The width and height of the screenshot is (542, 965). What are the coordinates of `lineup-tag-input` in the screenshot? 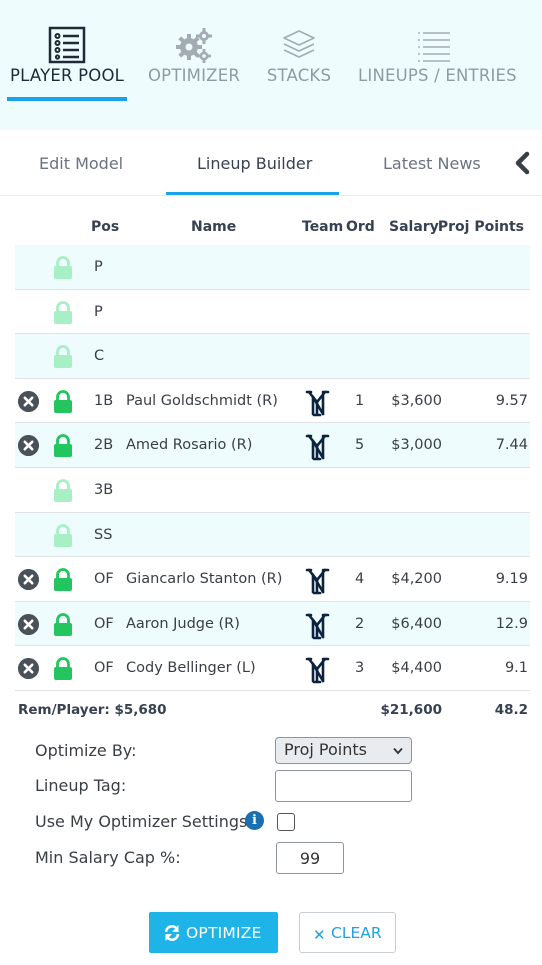 It's located at (343, 786).